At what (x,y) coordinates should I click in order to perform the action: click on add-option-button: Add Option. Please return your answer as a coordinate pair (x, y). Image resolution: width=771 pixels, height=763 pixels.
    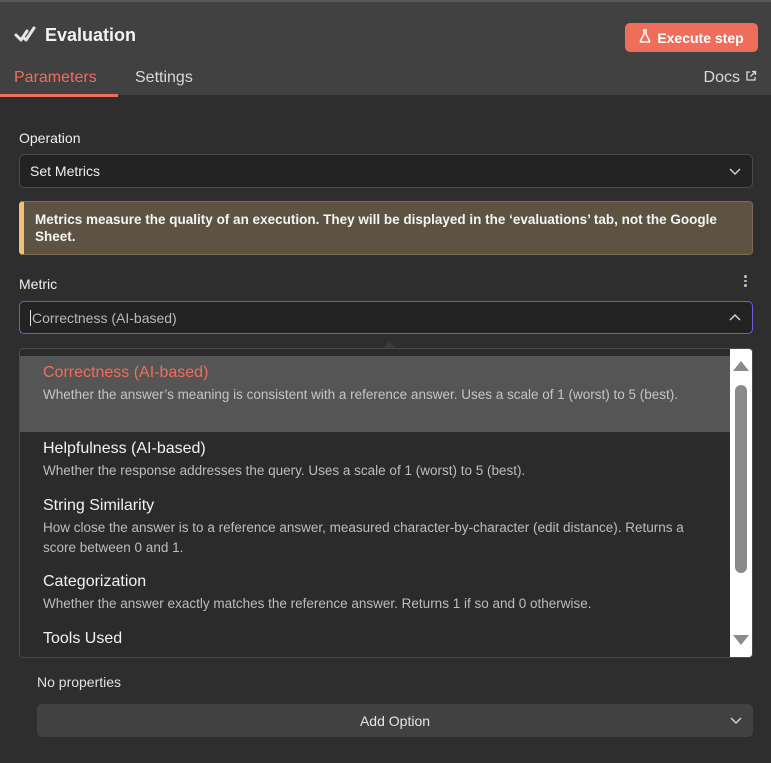
    Looking at the image, I should click on (395, 720).